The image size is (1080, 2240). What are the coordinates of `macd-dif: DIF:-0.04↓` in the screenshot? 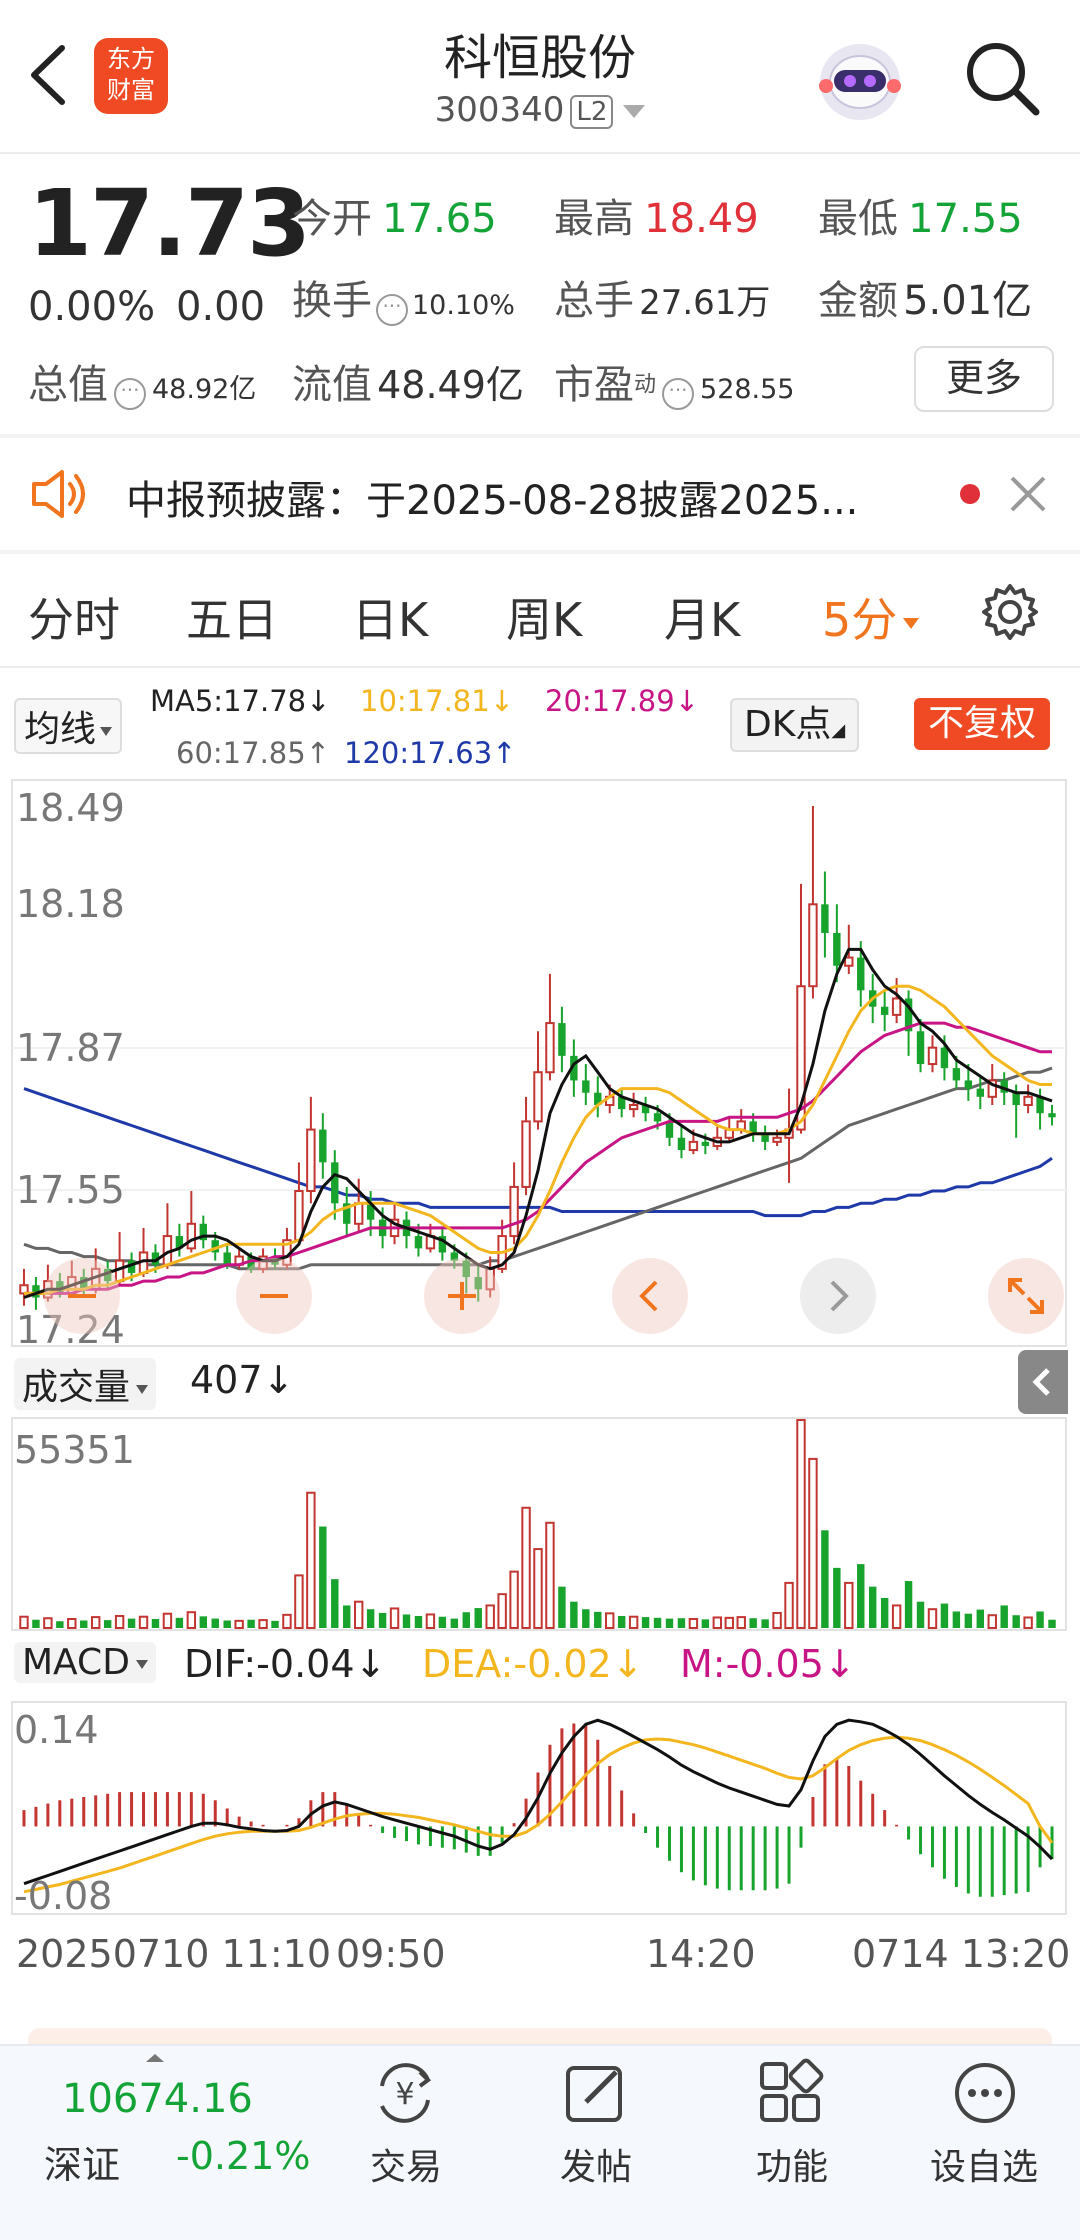 It's located at (285, 1664).